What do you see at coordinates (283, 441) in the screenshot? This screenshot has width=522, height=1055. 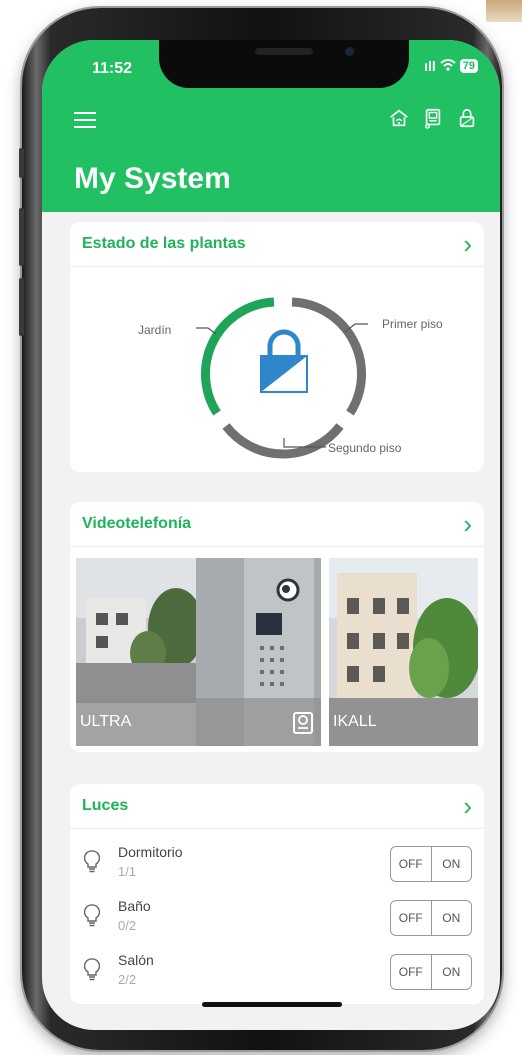 I see `ring-segment-segundo-piso` at bounding box center [283, 441].